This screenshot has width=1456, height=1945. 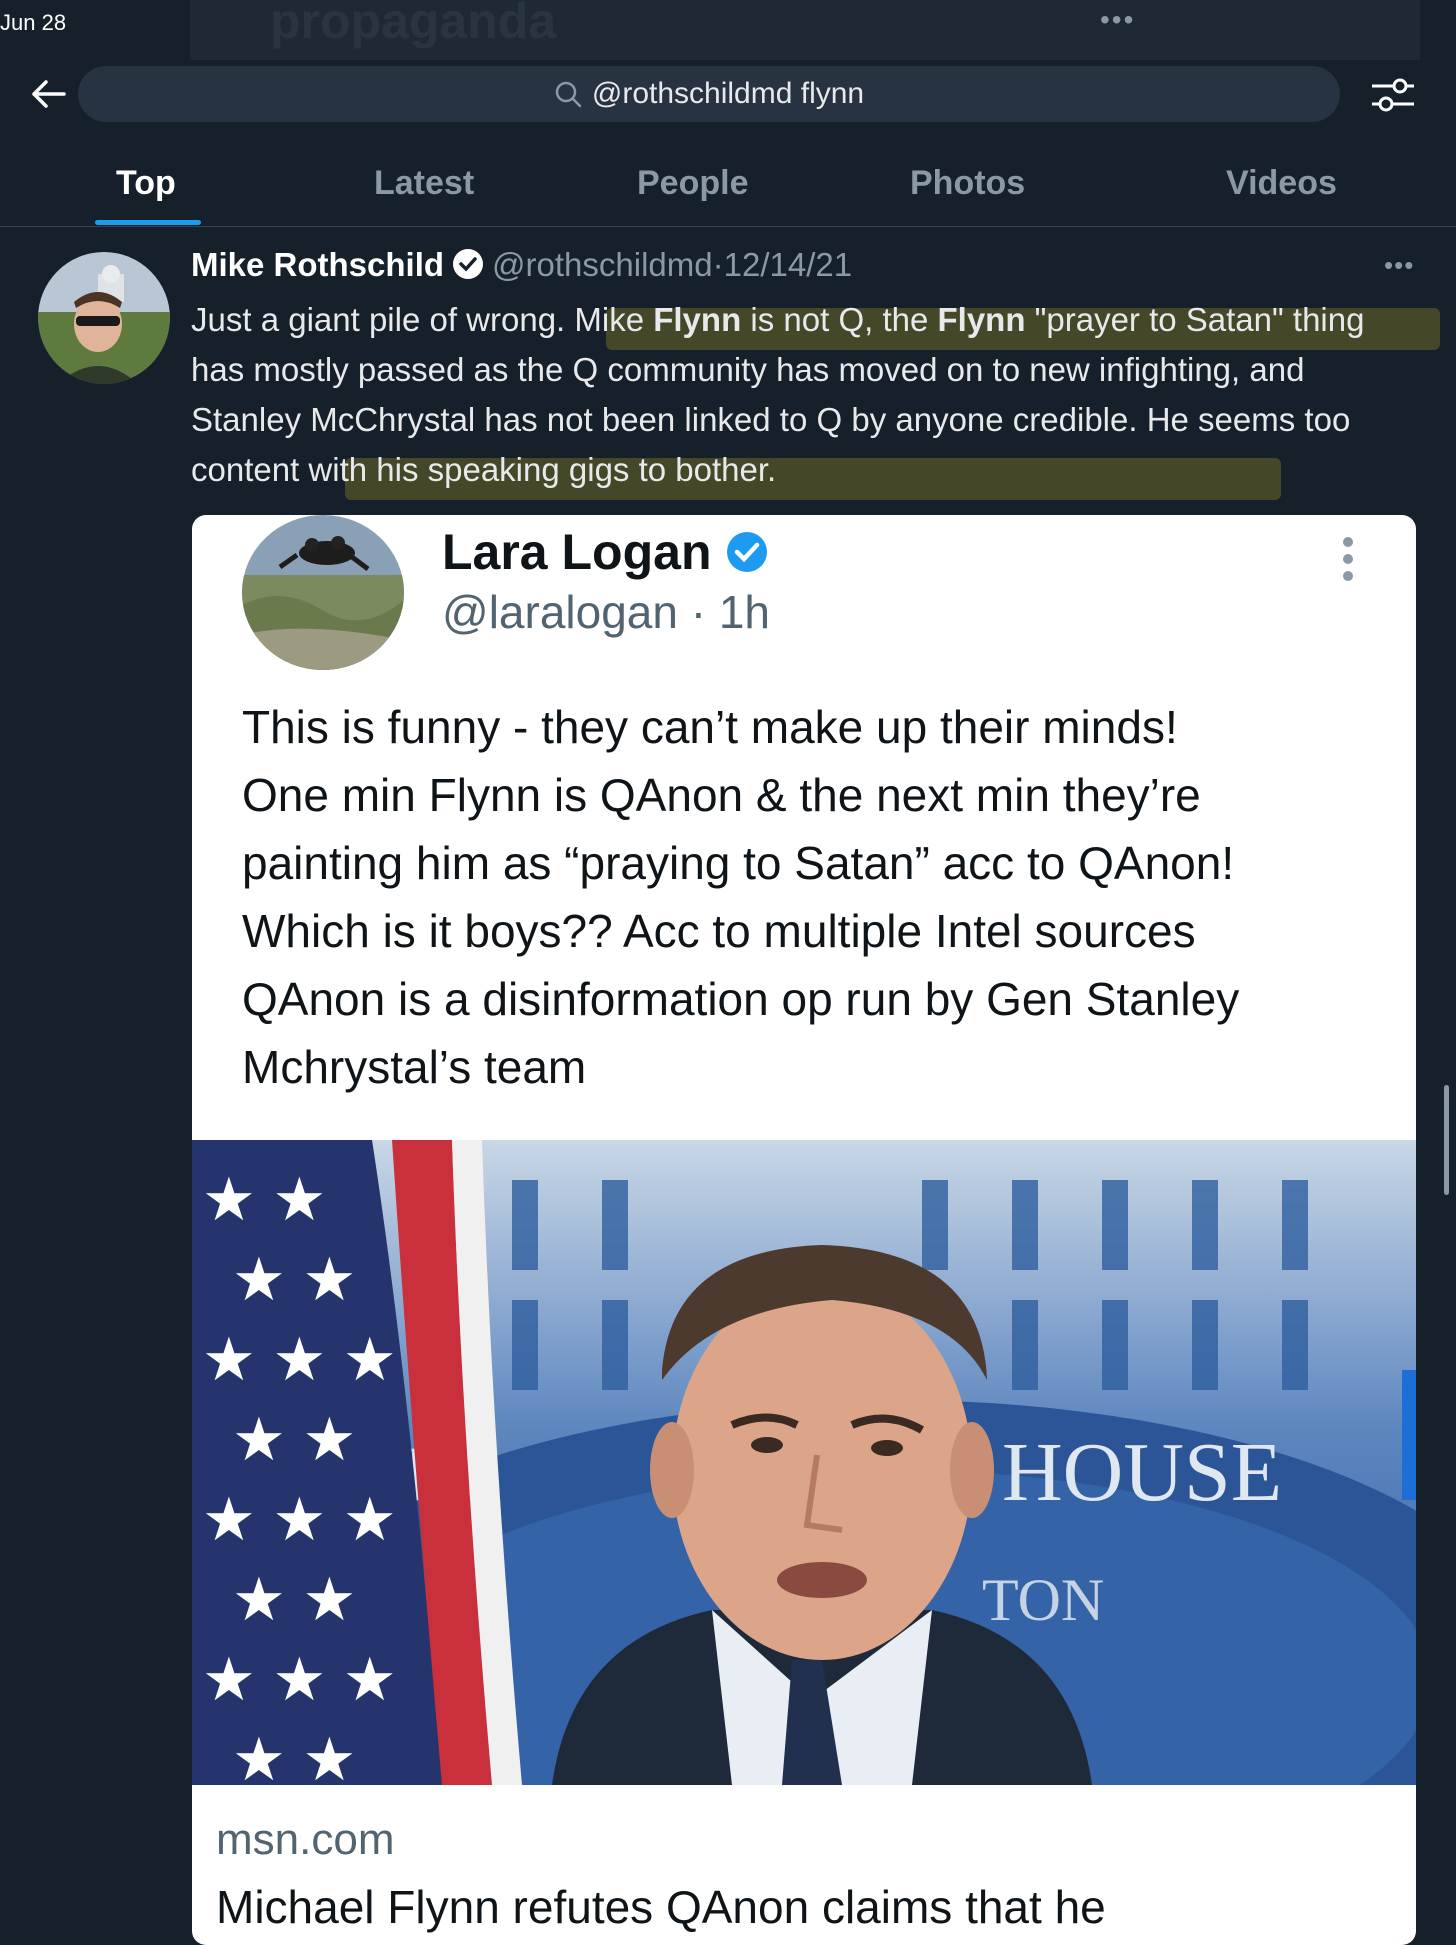 What do you see at coordinates (692, 183) in the screenshot?
I see `tab-people: People` at bounding box center [692, 183].